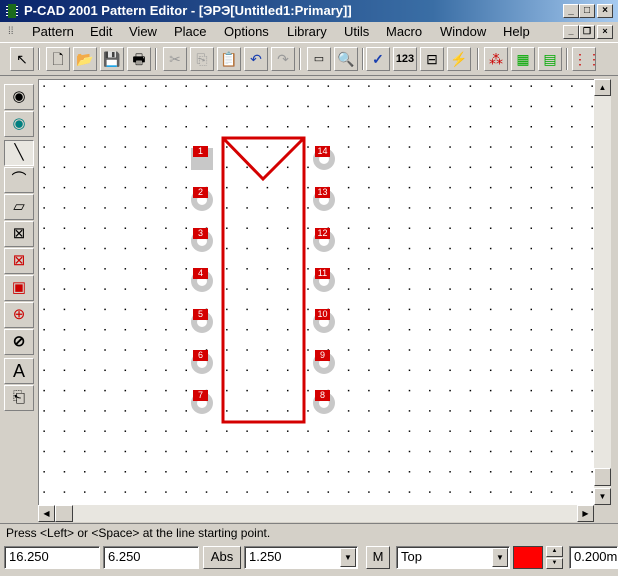 The width and height of the screenshot is (618, 576). I want to click on via-style-icon: ▦, so click(523, 59).